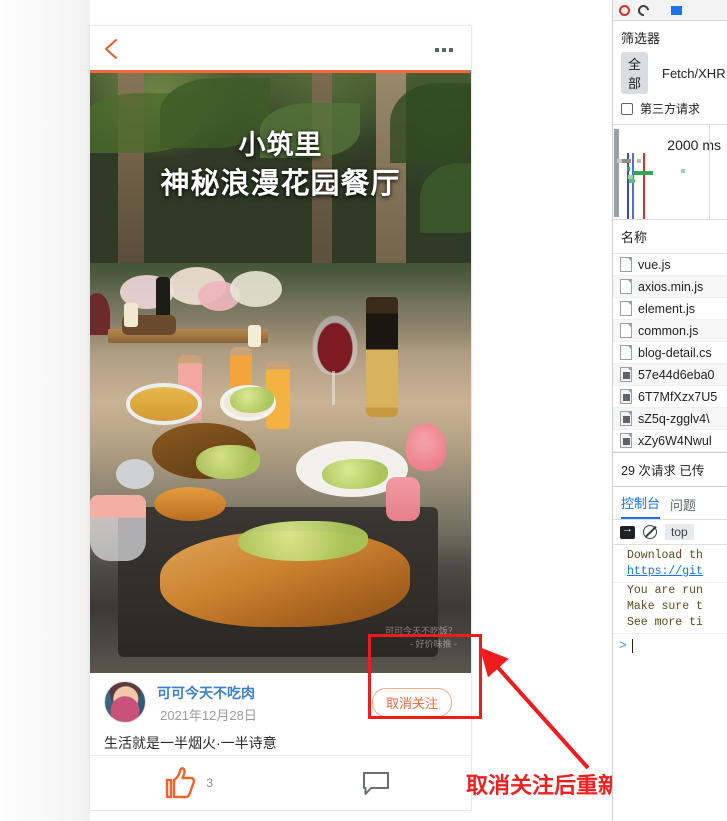  What do you see at coordinates (534, 708) in the screenshot?
I see `pointer-arrow` at bounding box center [534, 708].